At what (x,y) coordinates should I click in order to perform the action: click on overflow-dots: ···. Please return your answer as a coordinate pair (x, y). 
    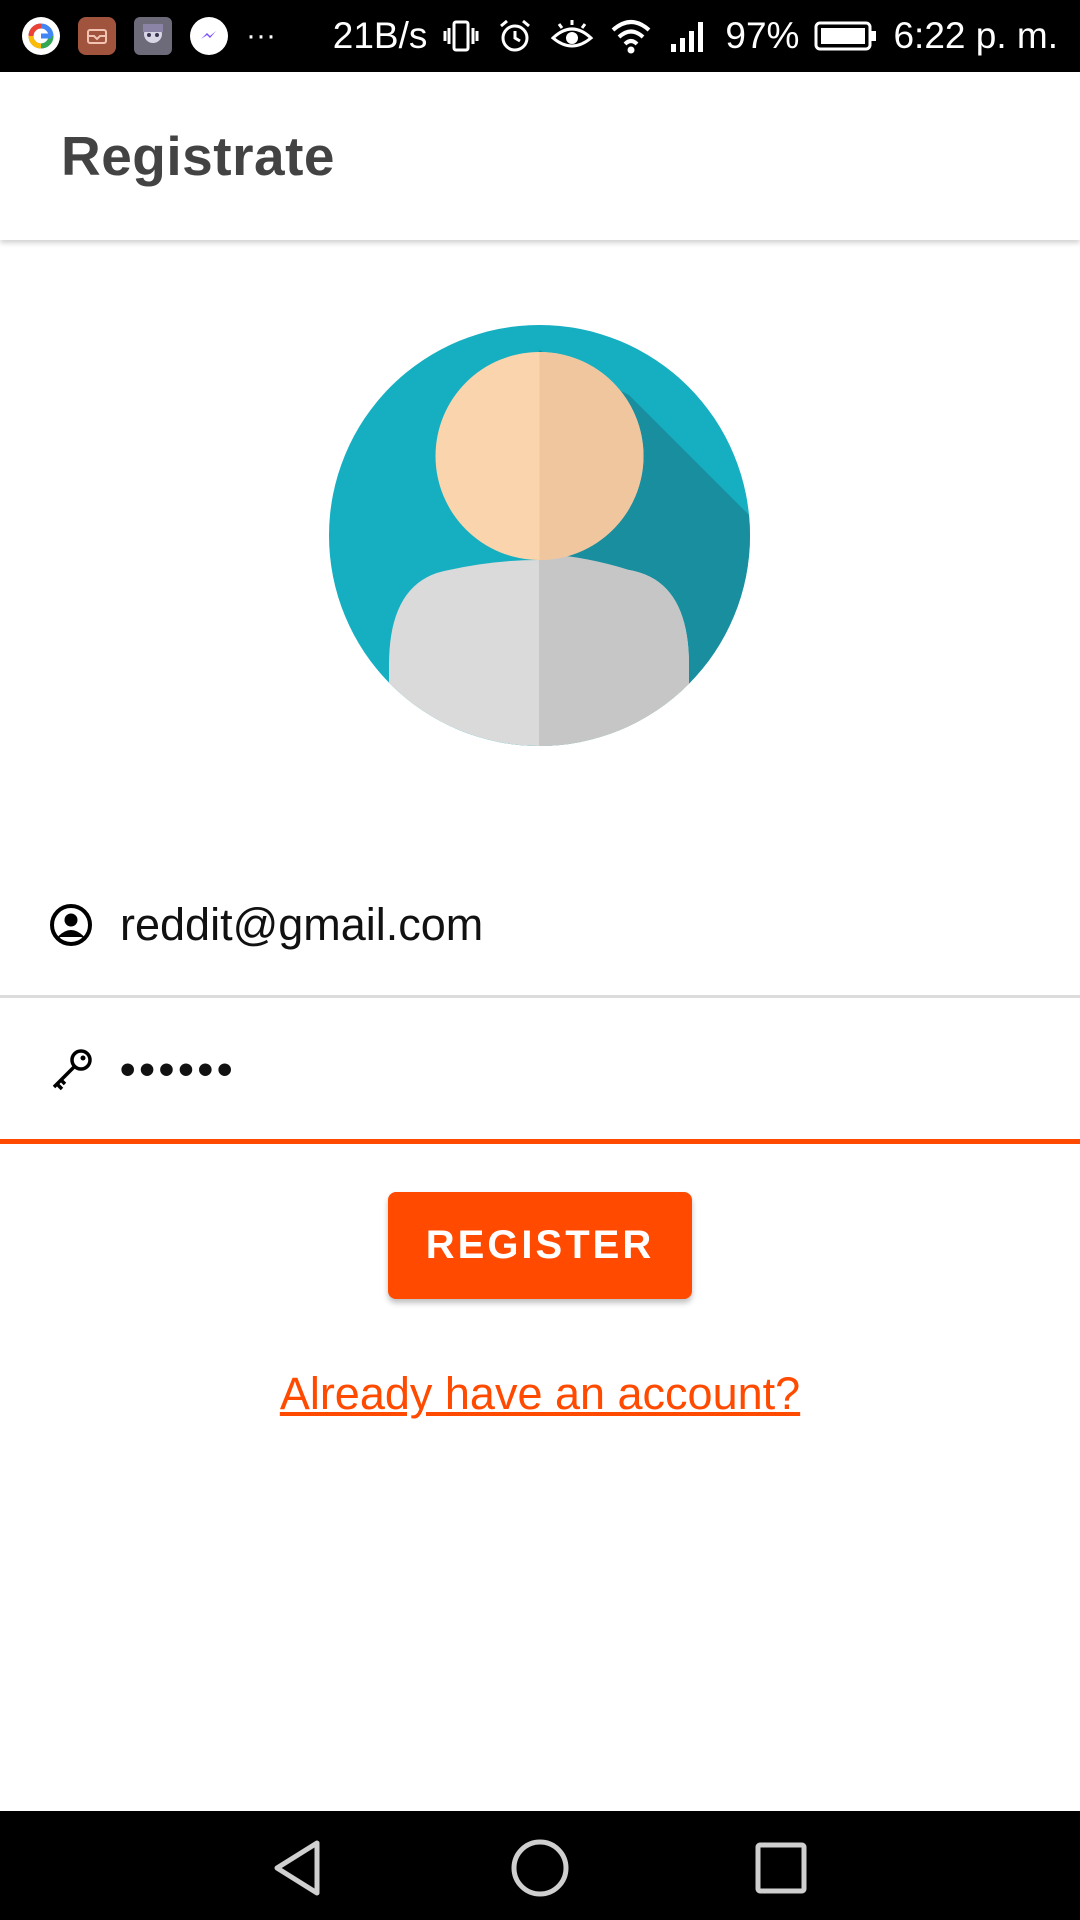
    Looking at the image, I should click on (261, 35).